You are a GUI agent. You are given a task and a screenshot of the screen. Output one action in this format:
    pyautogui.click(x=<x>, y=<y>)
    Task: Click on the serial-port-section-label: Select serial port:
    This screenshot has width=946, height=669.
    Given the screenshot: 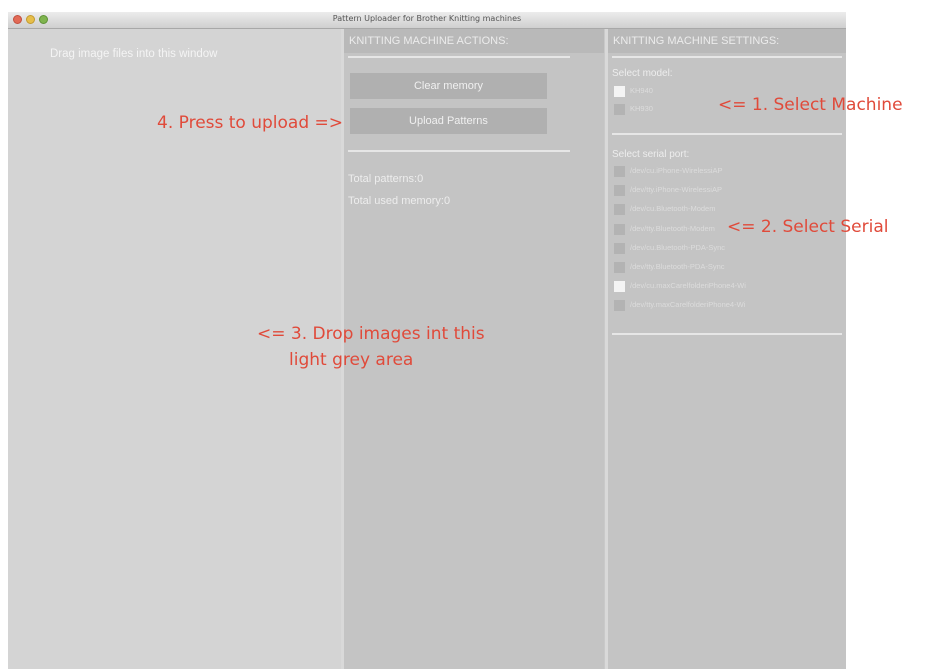 What is the action you would take?
    pyautogui.click(x=651, y=154)
    